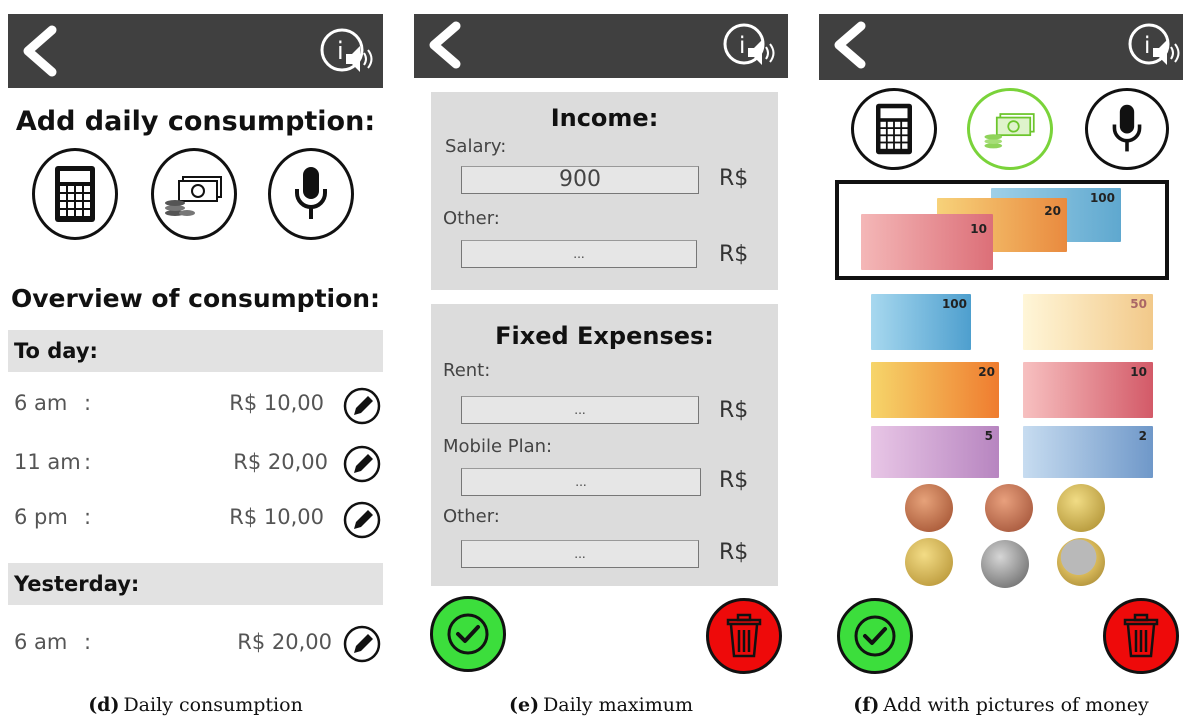  What do you see at coordinates (935, 390) in the screenshot?
I see `banknote-20-button: 20` at bounding box center [935, 390].